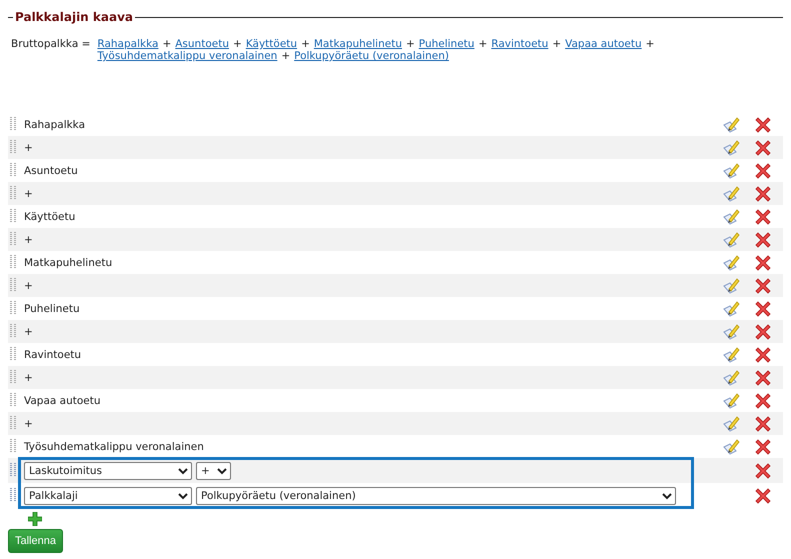 Image resolution: width=791 pixels, height=559 pixels. What do you see at coordinates (69, 262) in the screenshot?
I see `row-label: Matkapuhelinetu` at bounding box center [69, 262].